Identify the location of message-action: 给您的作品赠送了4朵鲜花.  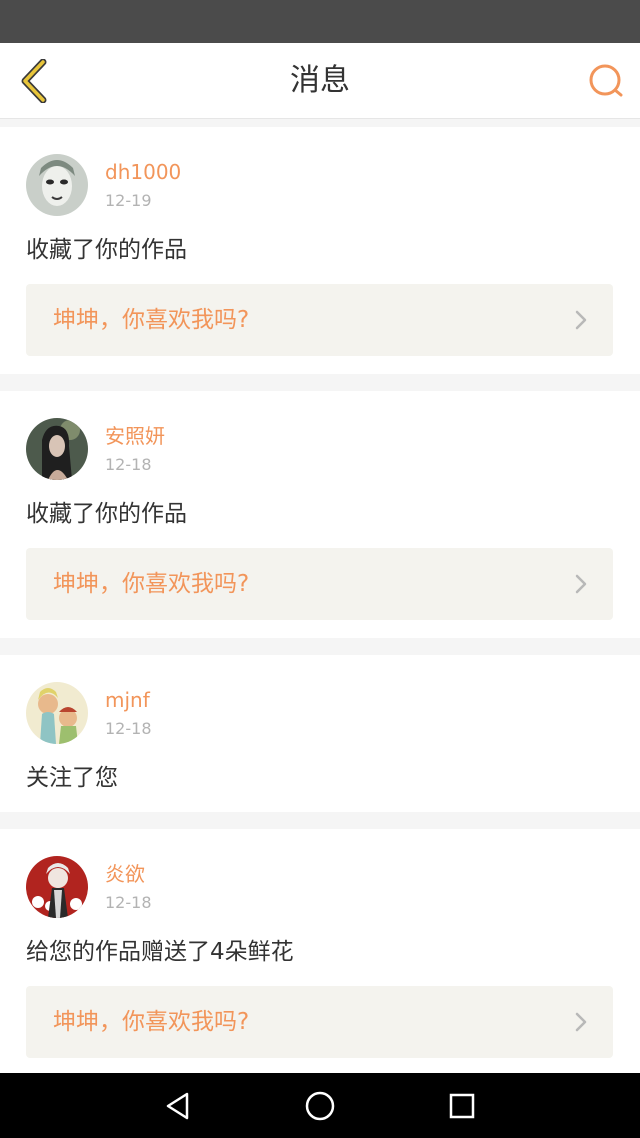
(160, 952).